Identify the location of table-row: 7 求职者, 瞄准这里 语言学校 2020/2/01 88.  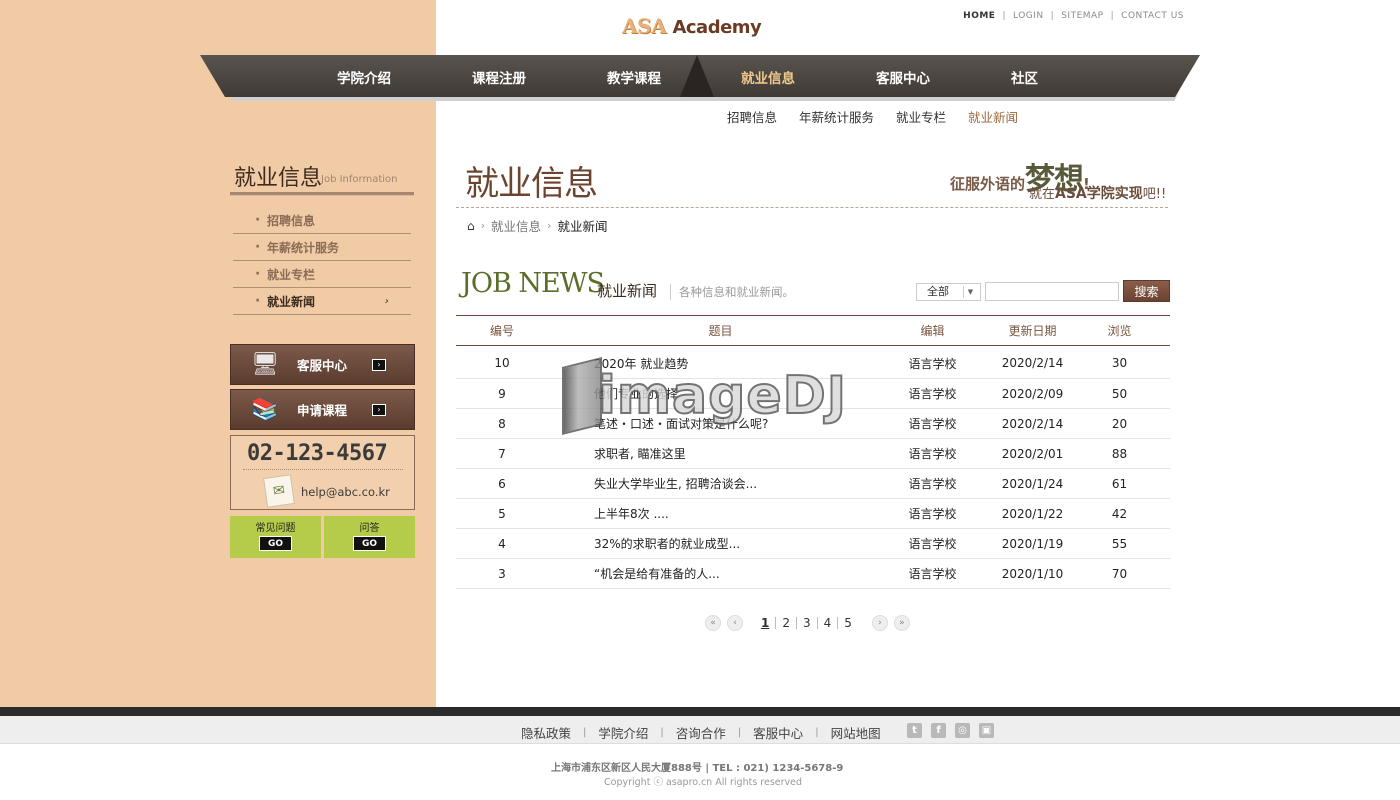
(813, 453).